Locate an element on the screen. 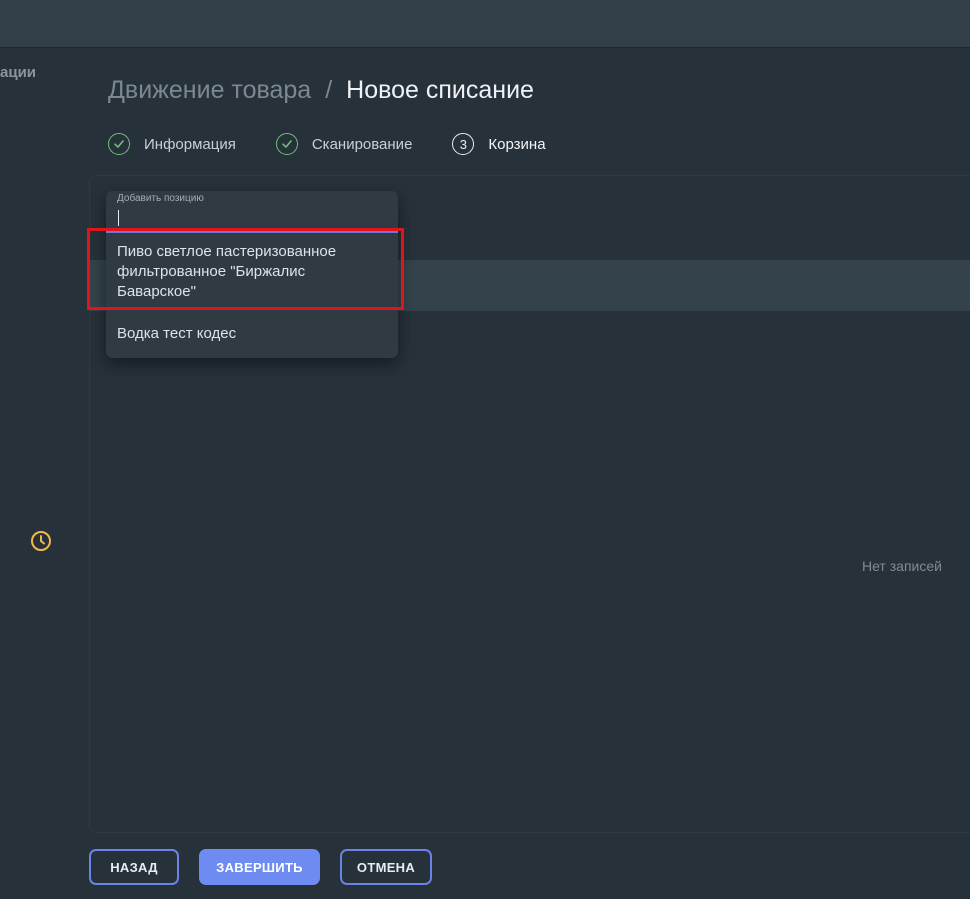 This screenshot has width=970, height=899. add-position-label: Добавить позицию is located at coordinates (160, 198).